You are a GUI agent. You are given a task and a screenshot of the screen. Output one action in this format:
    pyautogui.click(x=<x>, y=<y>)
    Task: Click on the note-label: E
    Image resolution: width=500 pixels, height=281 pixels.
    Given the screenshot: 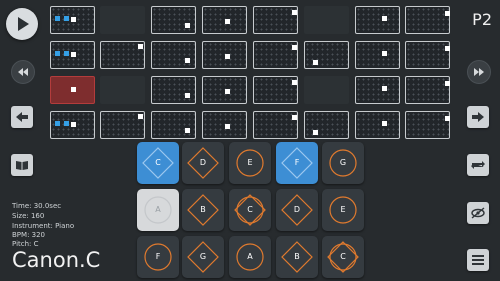 What is the action you would take?
    pyautogui.click(x=343, y=209)
    